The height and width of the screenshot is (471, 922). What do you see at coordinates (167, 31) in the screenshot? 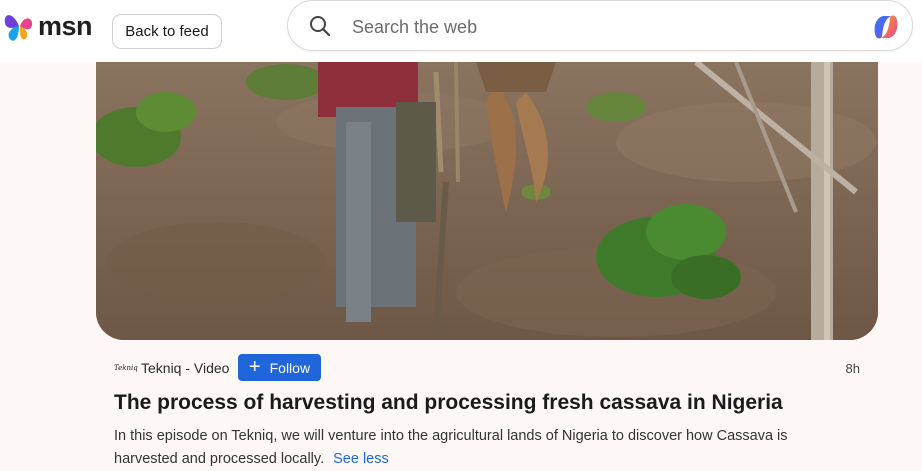
I see `back-to-feed-button: Back to feed` at bounding box center [167, 31].